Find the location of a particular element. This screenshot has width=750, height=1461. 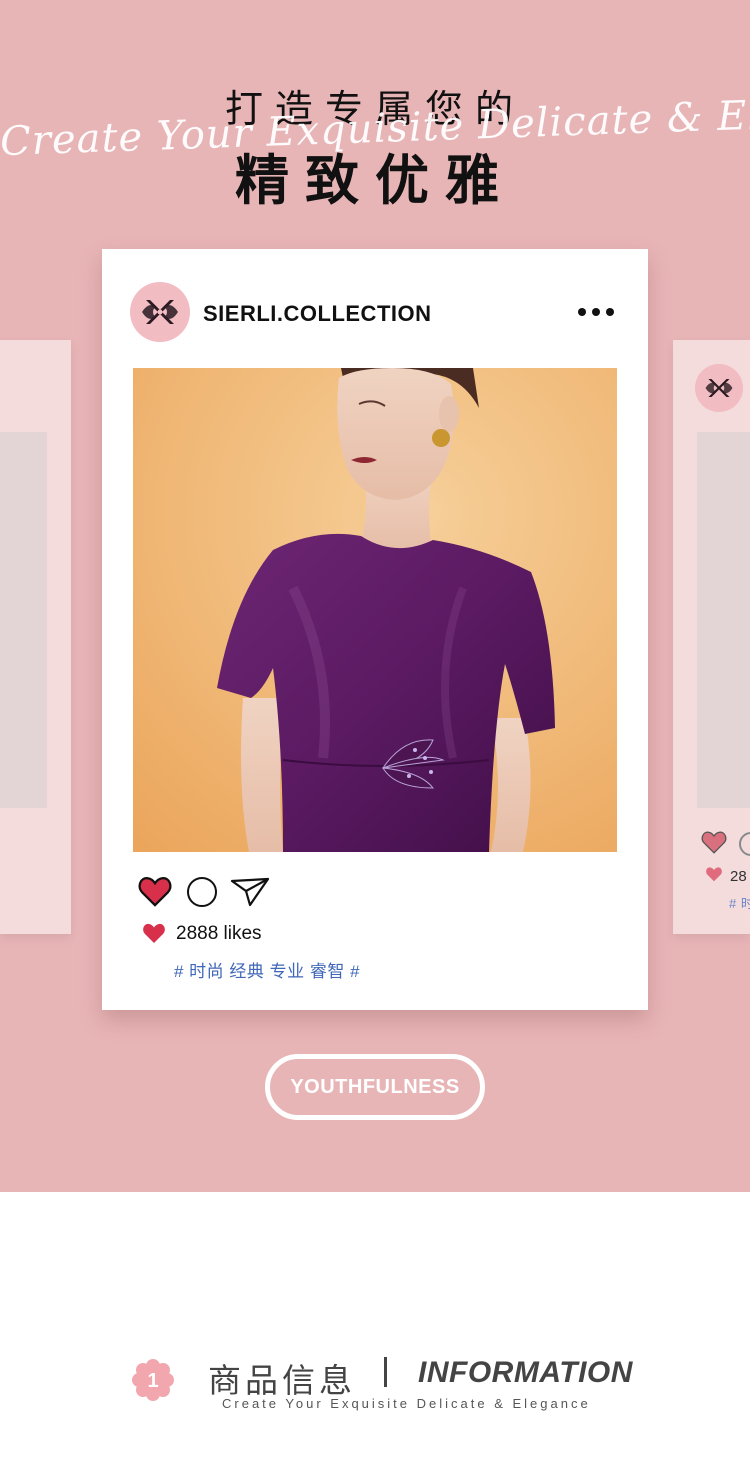

info-divider is located at coordinates (385, 1372).